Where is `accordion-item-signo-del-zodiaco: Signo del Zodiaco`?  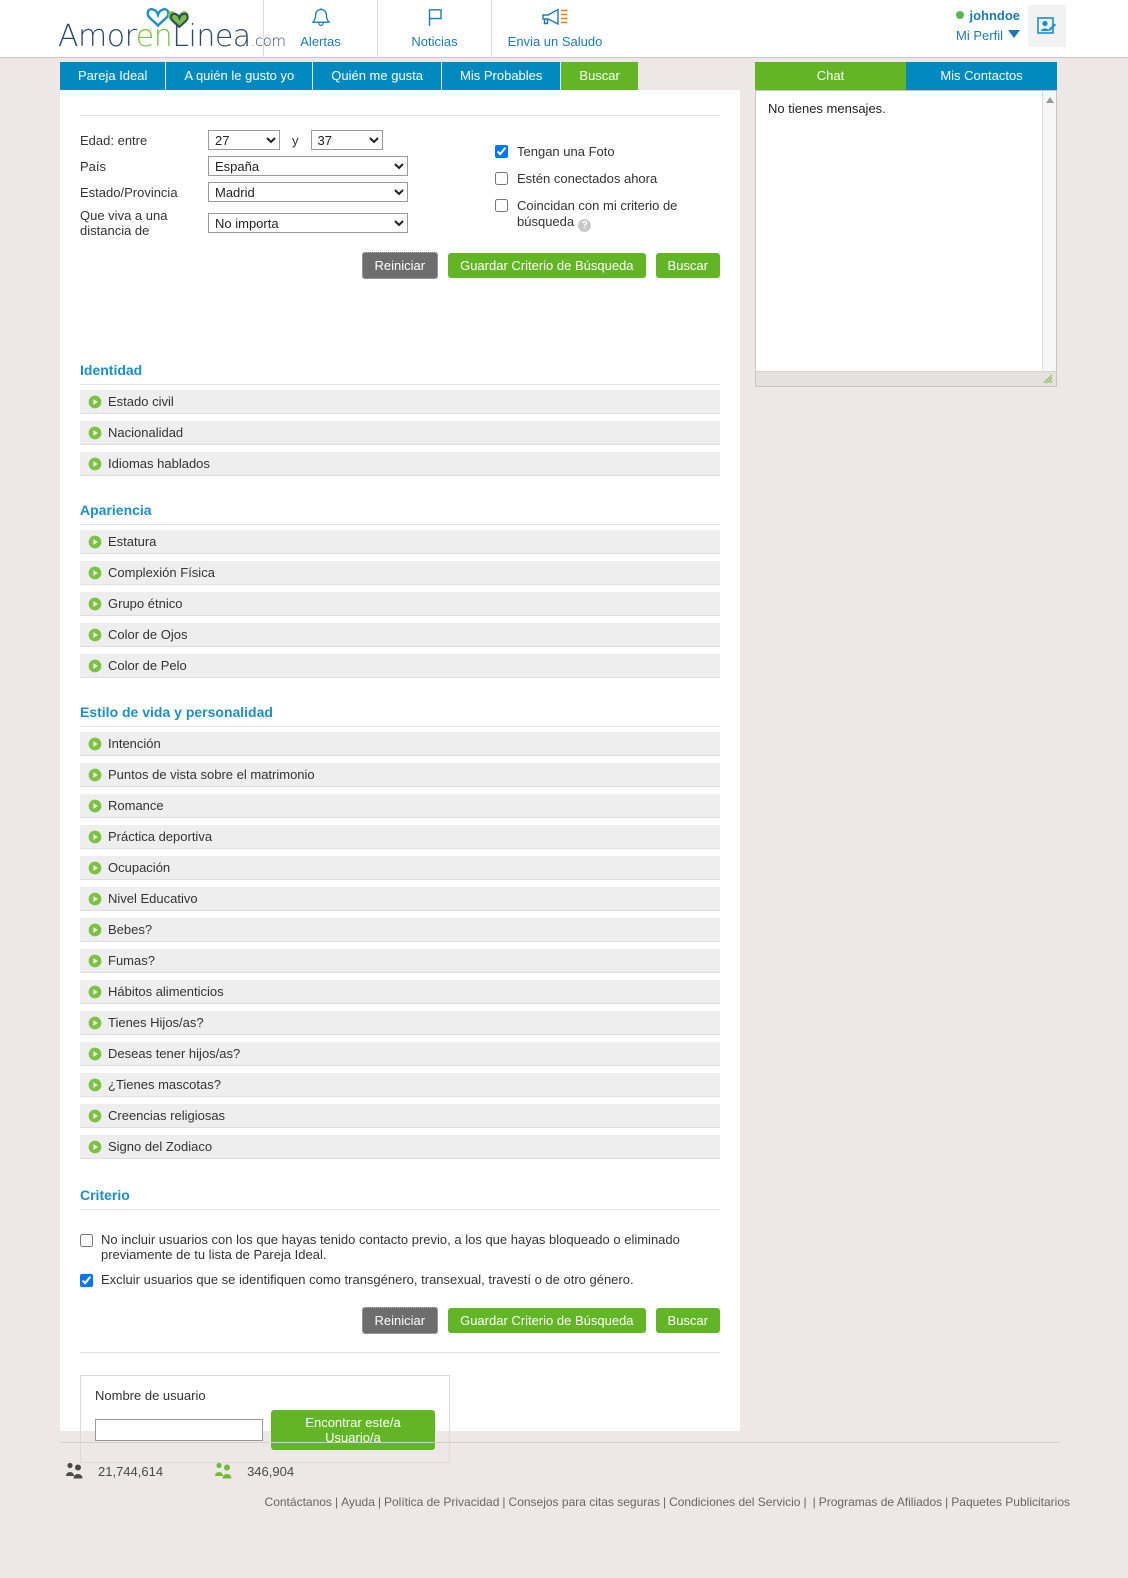 accordion-item-signo-del-zodiaco: Signo del Zodiaco is located at coordinates (400, 1147).